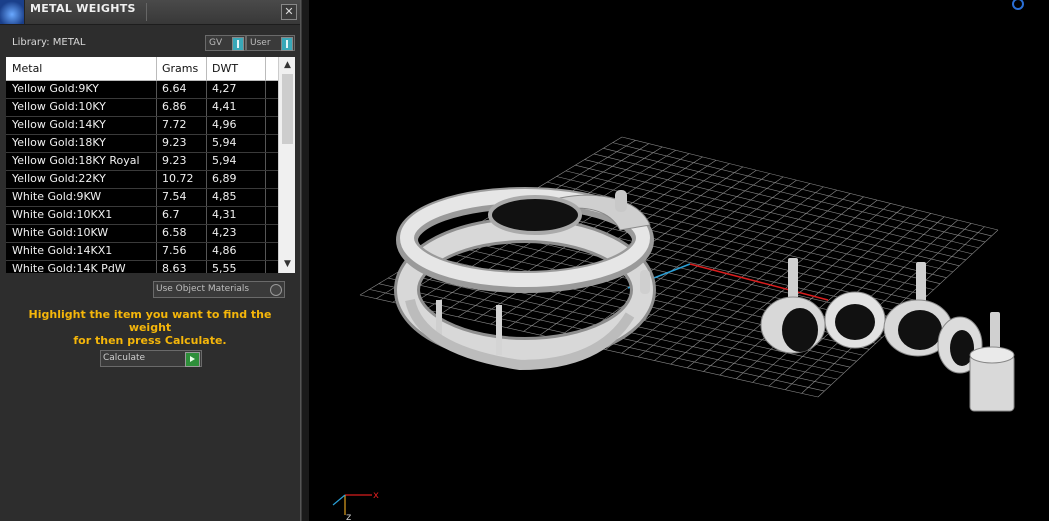 This screenshot has height=521, width=1049. Describe the element at coordinates (174, 267) in the screenshot. I see `cell-grams: 8.63` at that location.